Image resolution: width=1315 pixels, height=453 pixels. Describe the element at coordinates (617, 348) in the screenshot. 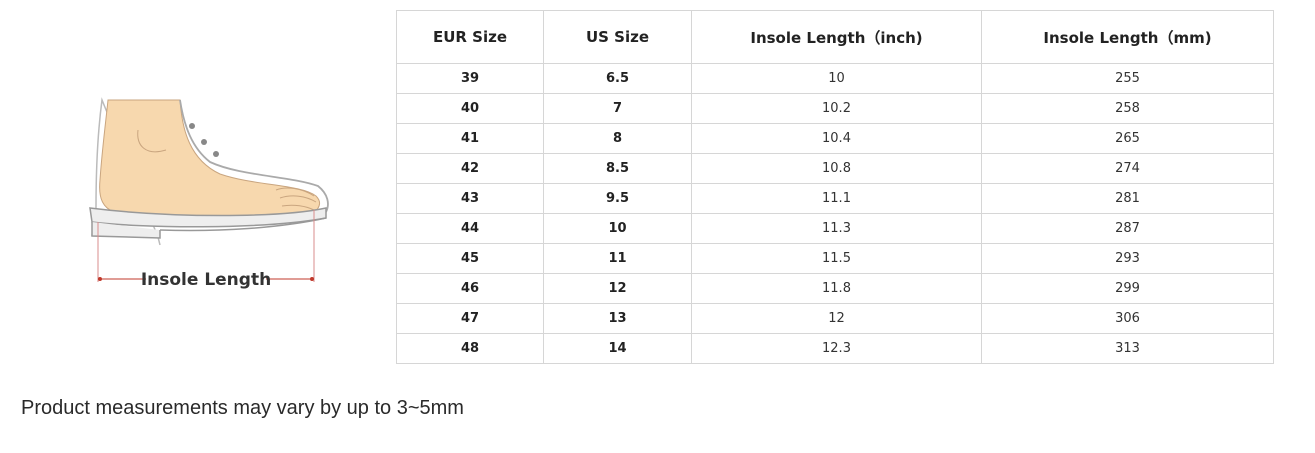

I see `us-size-cell: 14` at that location.